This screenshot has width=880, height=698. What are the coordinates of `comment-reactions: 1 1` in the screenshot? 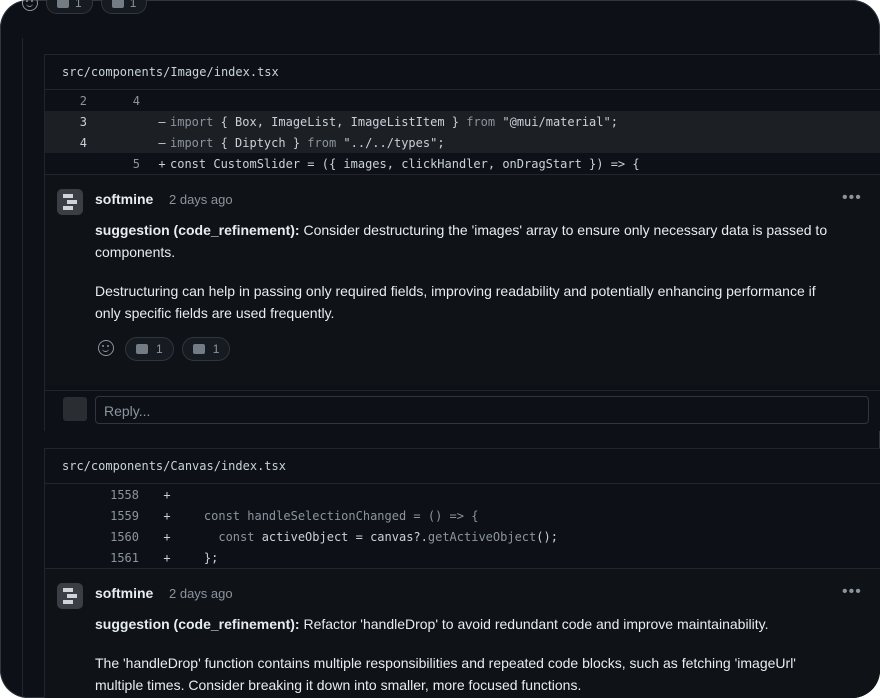 It's located at (163, 349).